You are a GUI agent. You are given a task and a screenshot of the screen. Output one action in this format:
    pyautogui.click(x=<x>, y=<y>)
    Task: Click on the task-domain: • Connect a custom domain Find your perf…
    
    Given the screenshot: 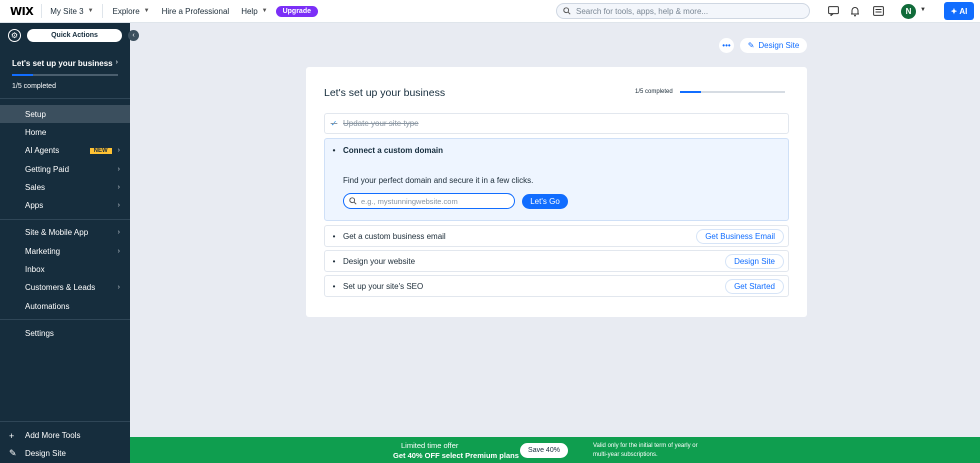 What is the action you would take?
    pyautogui.click(x=556, y=179)
    